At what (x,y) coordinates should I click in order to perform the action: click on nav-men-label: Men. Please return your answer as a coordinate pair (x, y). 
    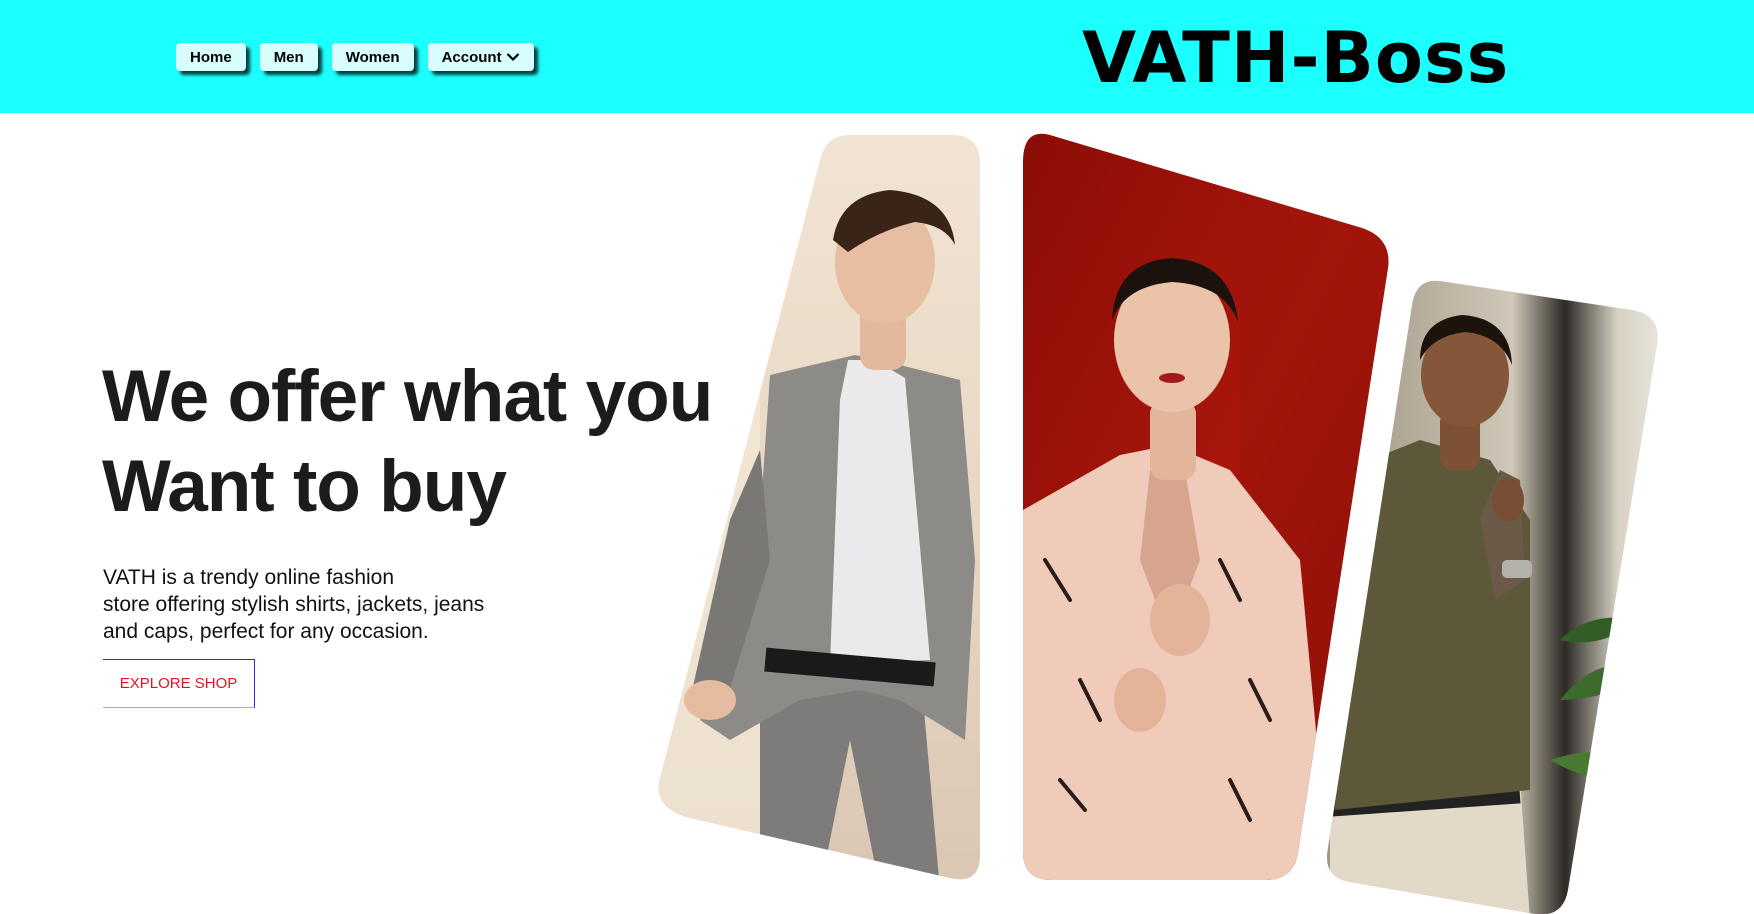
    Looking at the image, I should click on (288, 57).